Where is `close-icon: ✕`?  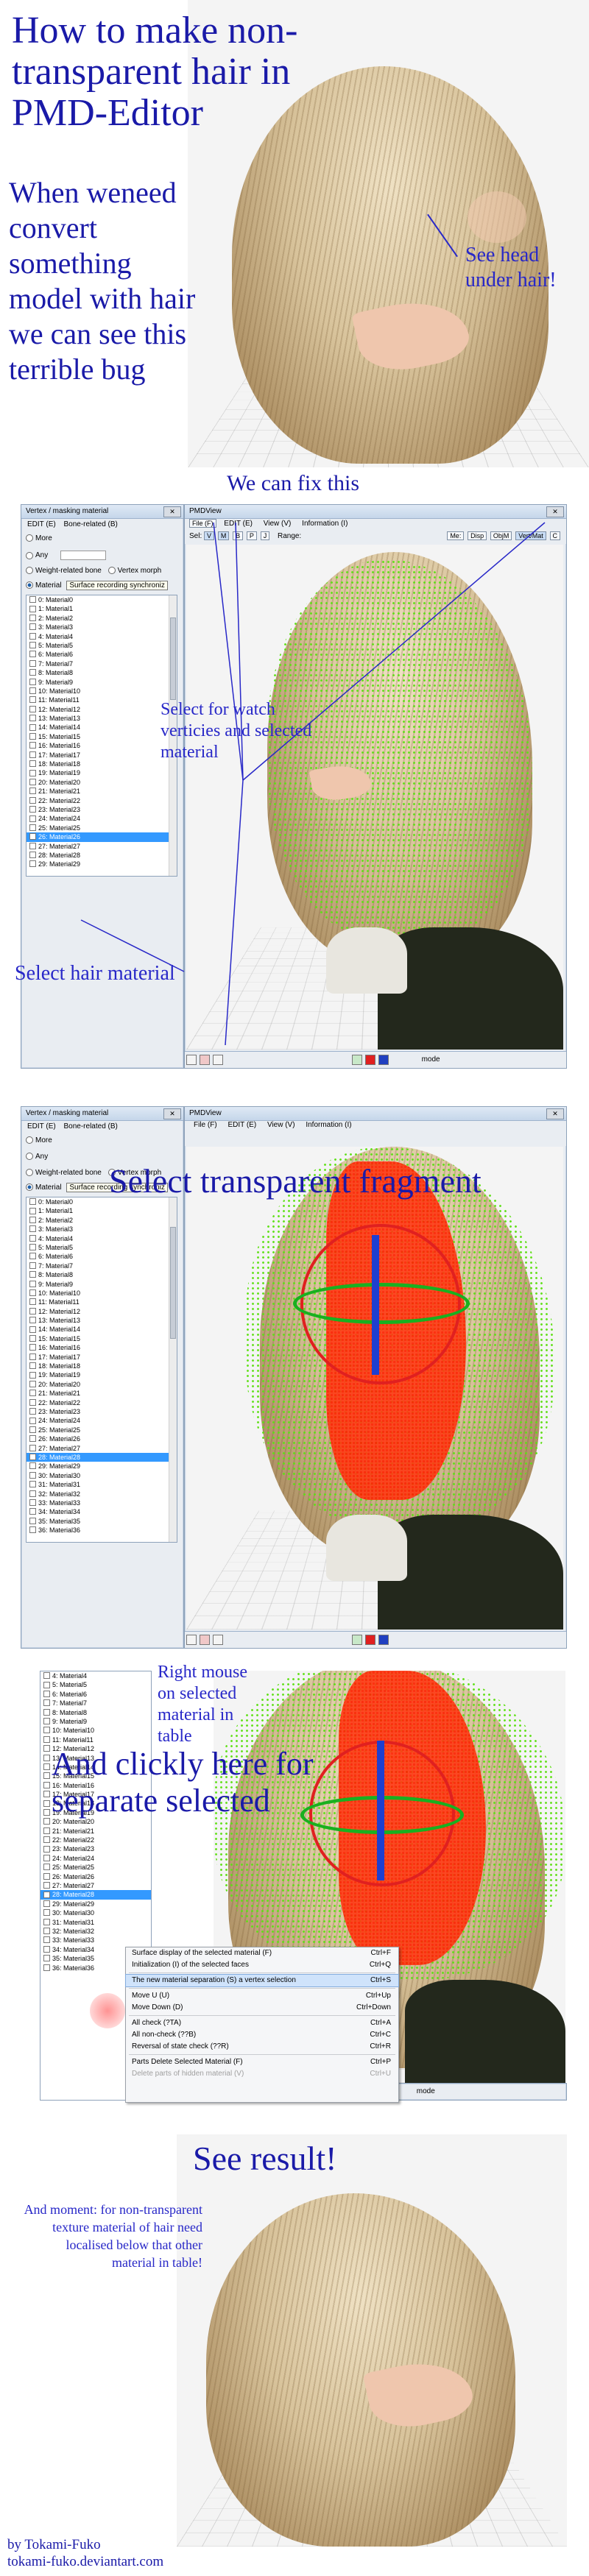
close-icon: ✕ is located at coordinates (555, 1113).